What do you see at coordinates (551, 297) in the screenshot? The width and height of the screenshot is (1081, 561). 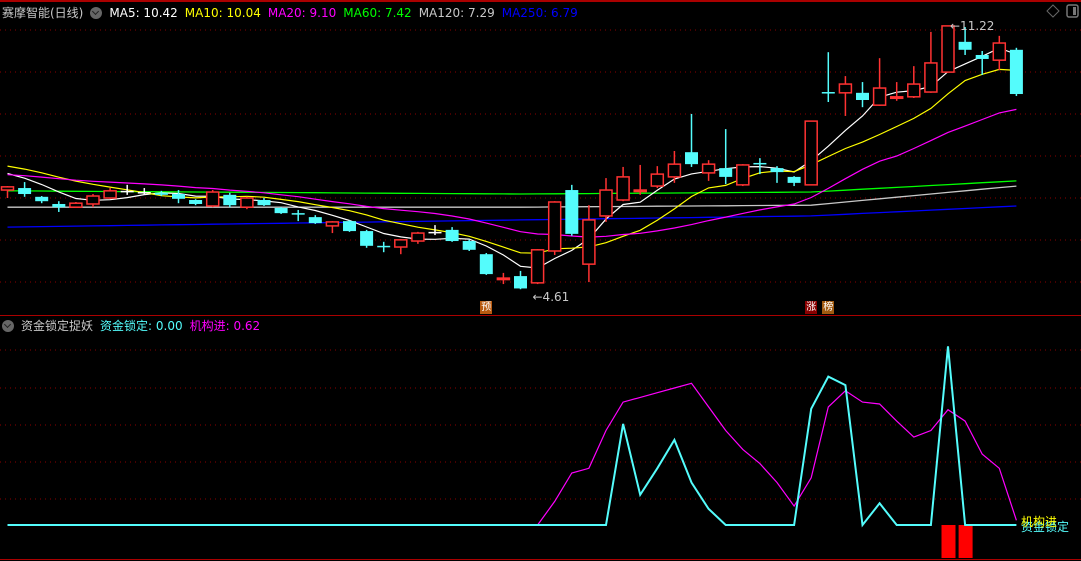 I see `low-price-label: ←4.61` at bounding box center [551, 297].